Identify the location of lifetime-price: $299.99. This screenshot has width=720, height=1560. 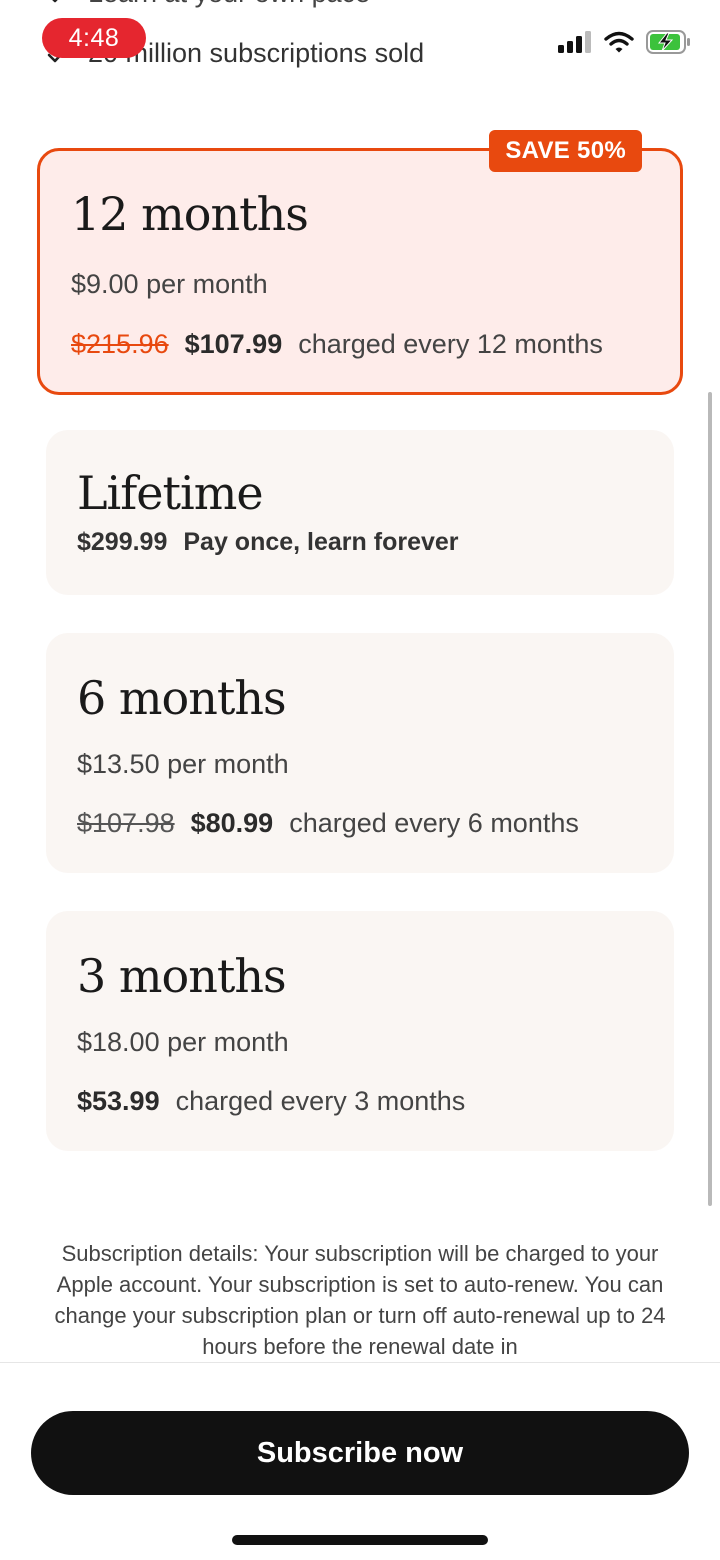
(122, 542).